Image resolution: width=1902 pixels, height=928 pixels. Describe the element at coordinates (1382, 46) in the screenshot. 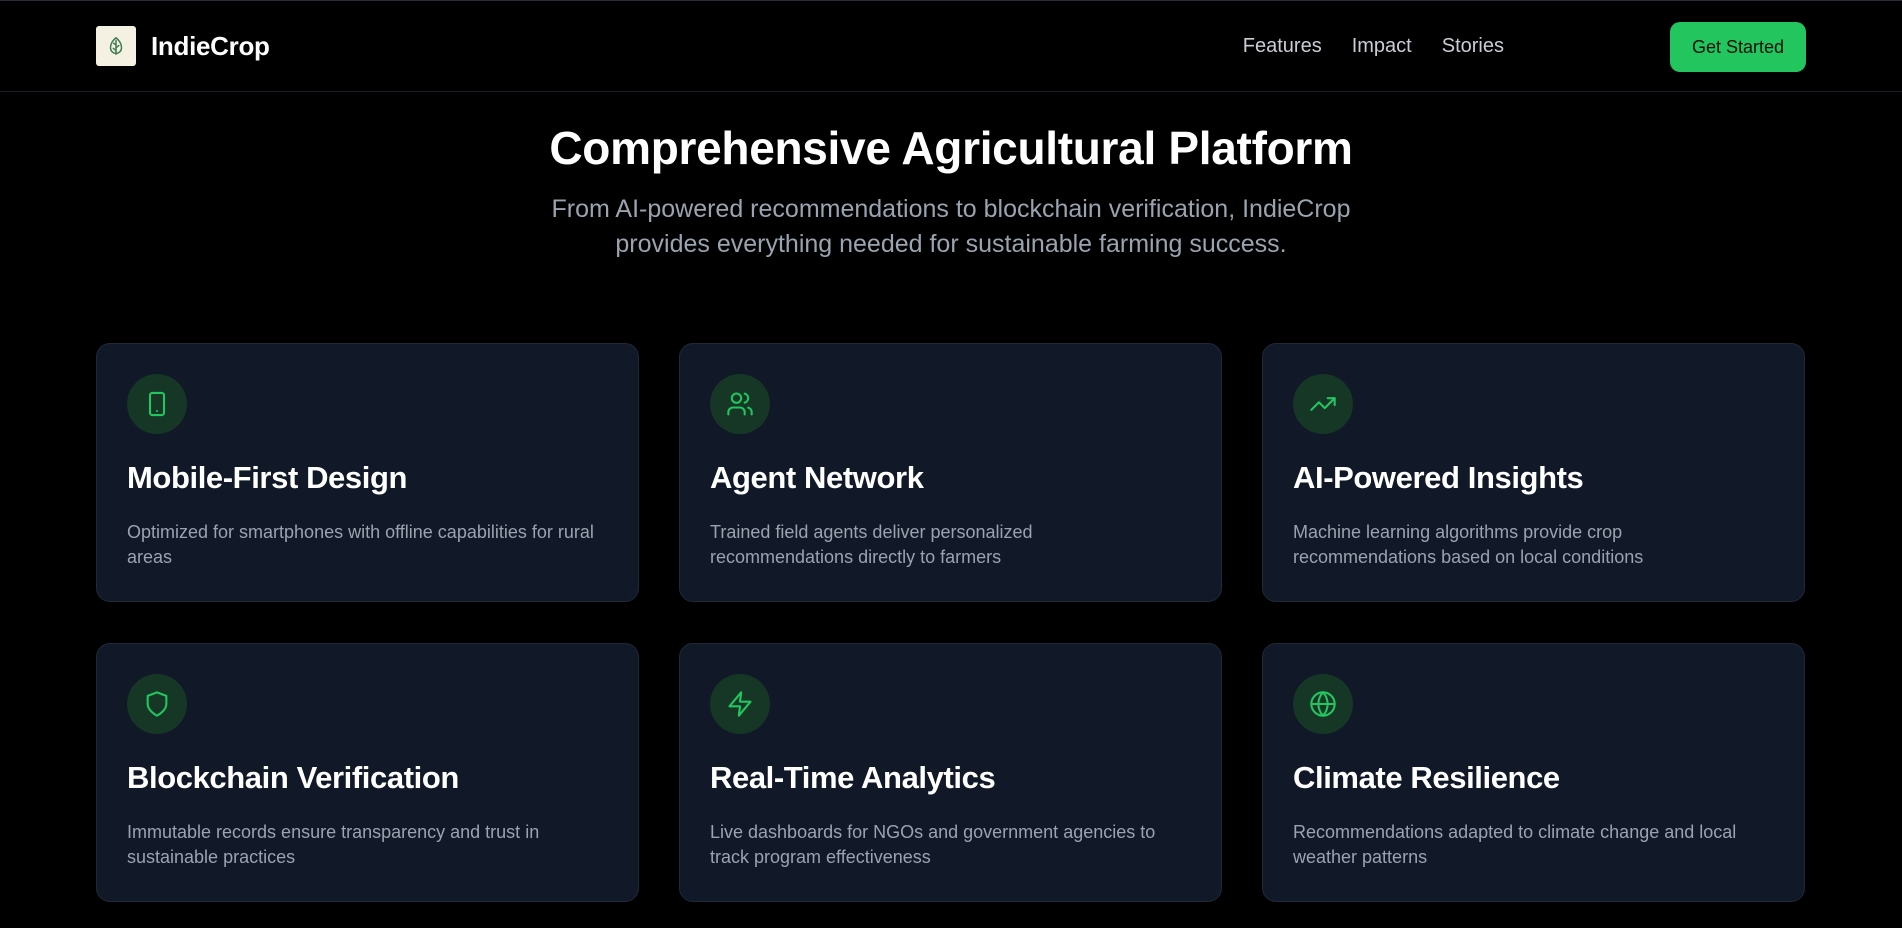

I see `nav-link-impact: Impact` at that location.